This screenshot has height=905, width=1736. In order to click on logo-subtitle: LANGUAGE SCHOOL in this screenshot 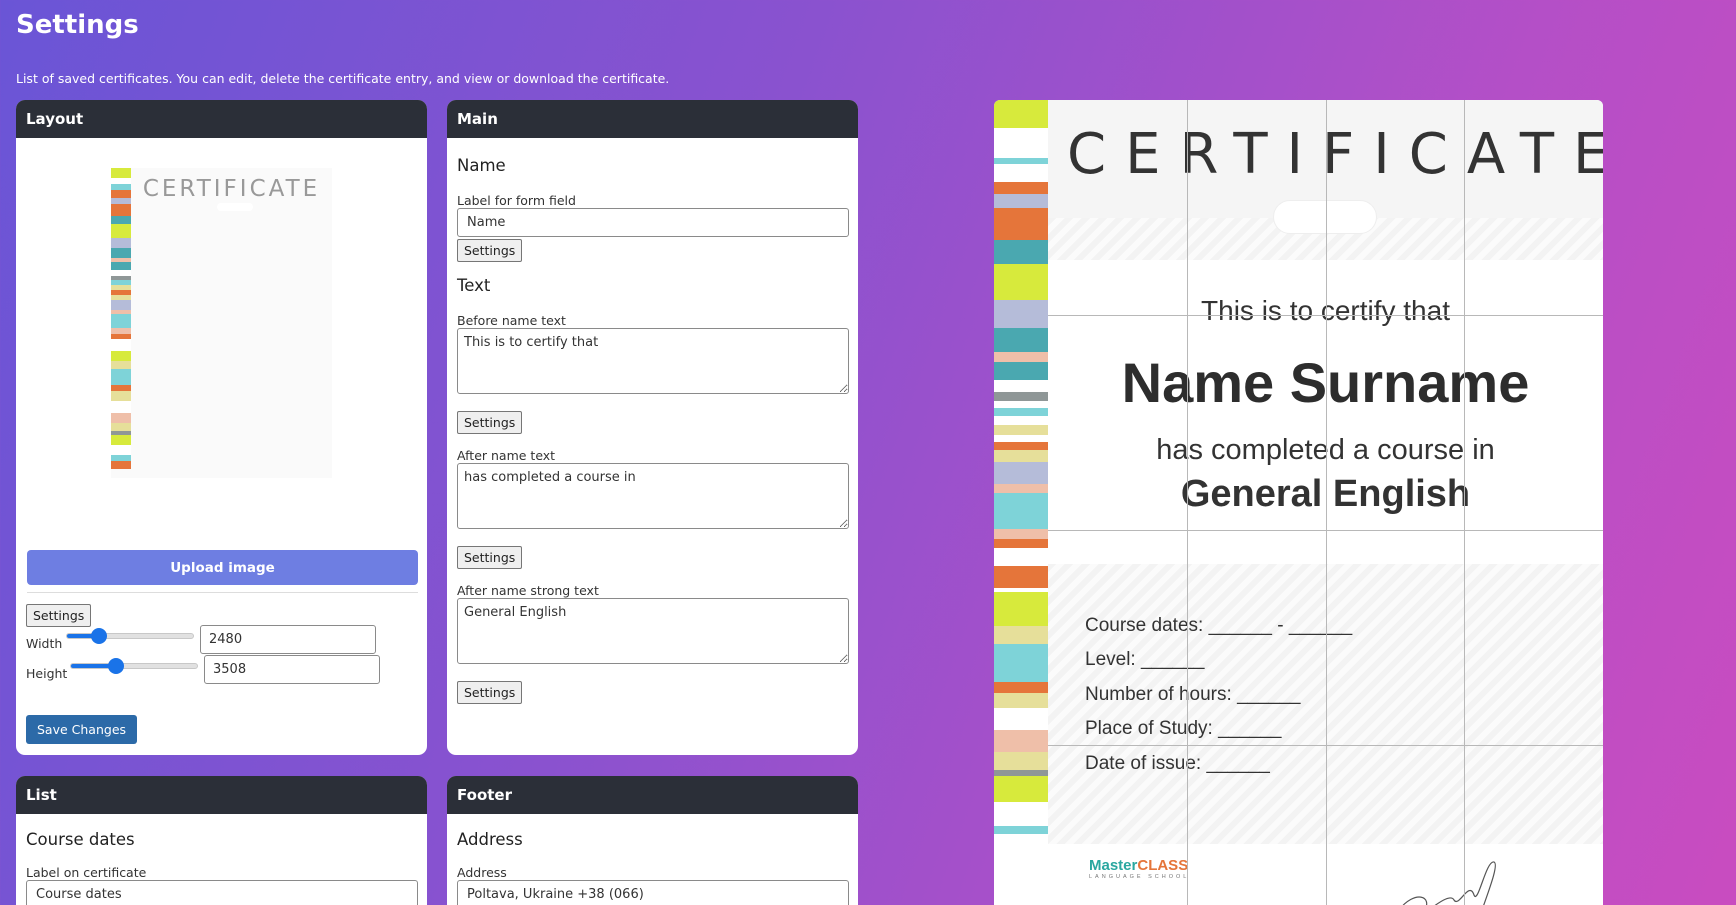, I will do `click(1139, 877)`.